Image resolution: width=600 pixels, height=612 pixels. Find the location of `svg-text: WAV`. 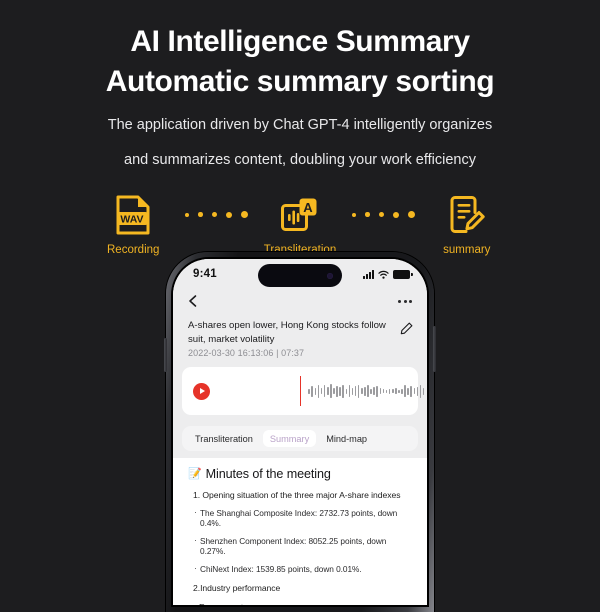

svg-text: WAV is located at coordinates (132, 219).